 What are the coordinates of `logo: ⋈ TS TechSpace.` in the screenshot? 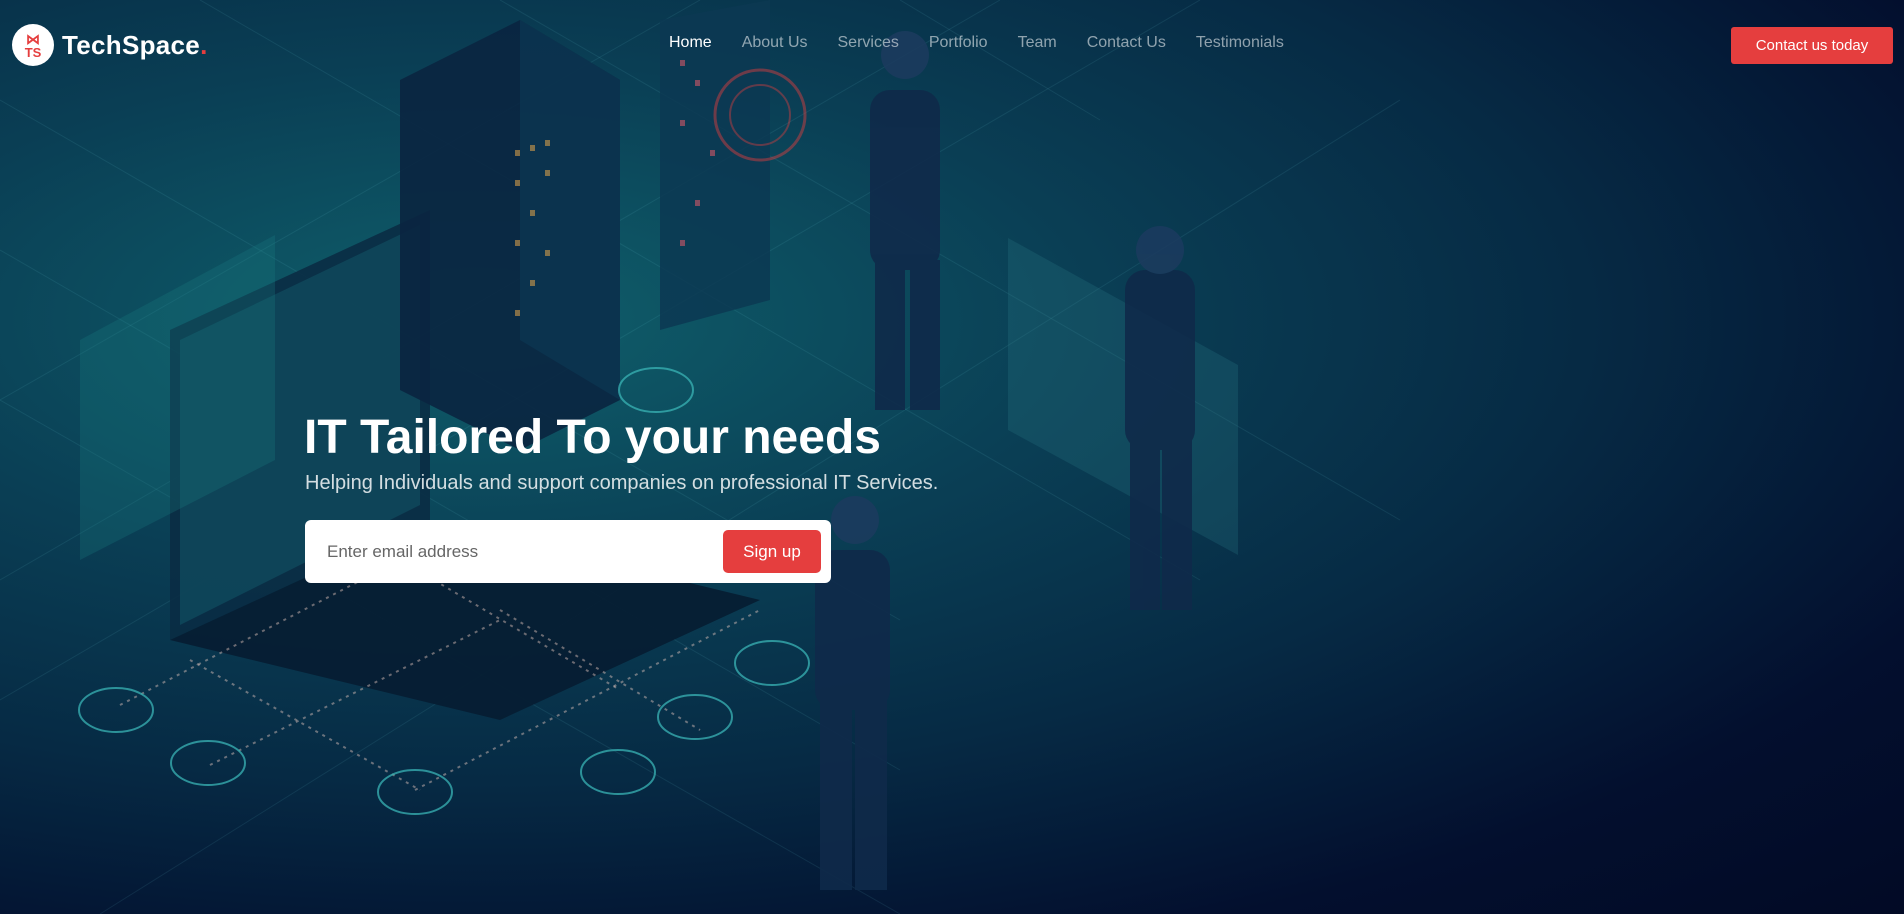 It's located at (110, 45).